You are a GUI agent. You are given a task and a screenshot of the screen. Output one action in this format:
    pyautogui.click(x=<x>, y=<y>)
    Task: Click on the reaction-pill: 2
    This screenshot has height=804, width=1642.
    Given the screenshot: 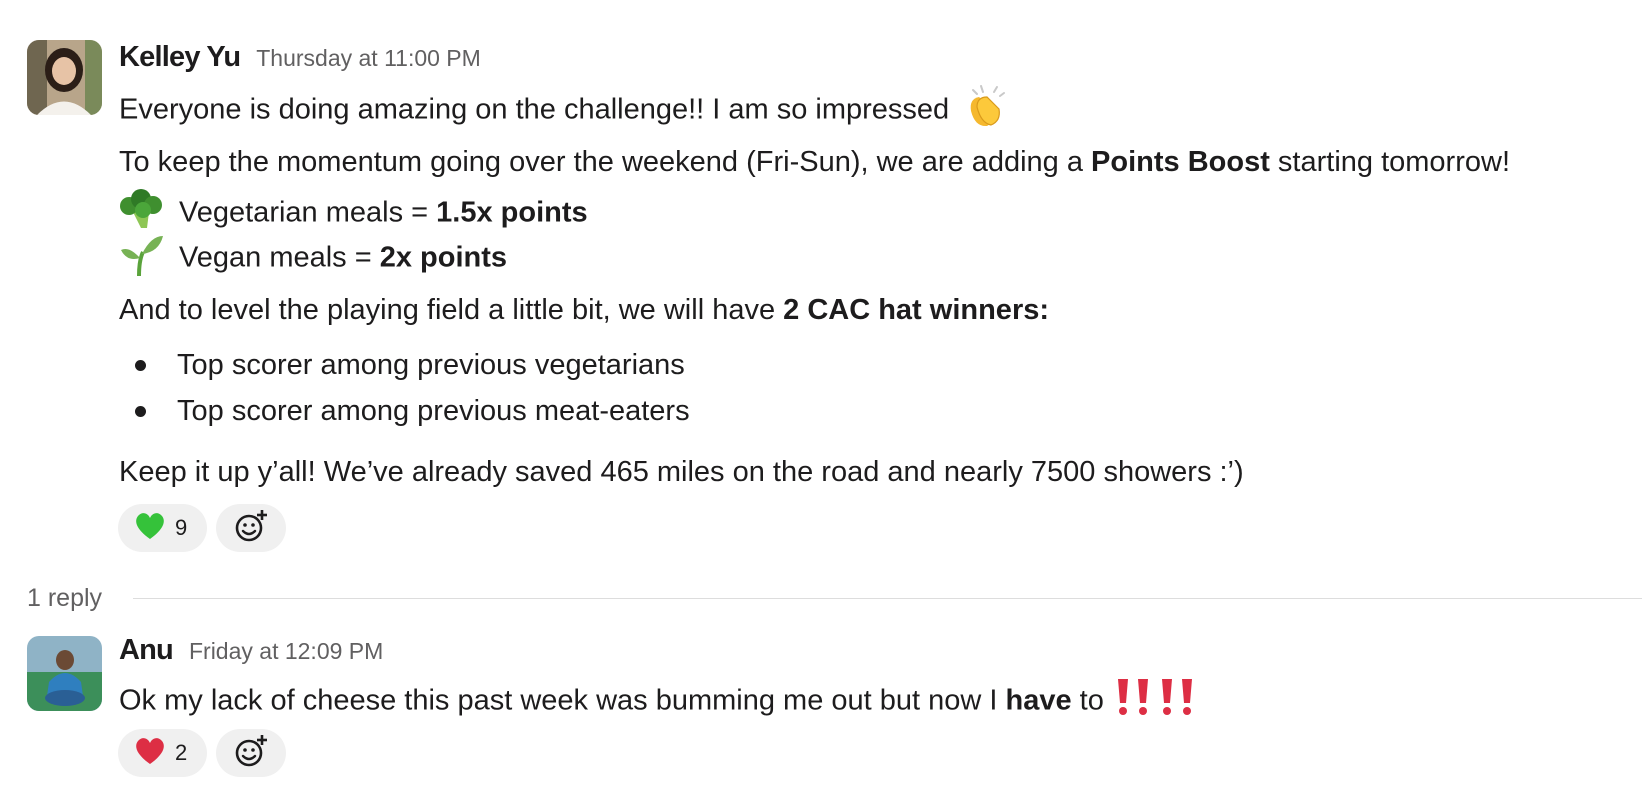 What is the action you would take?
    pyautogui.click(x=162, y=753)
    